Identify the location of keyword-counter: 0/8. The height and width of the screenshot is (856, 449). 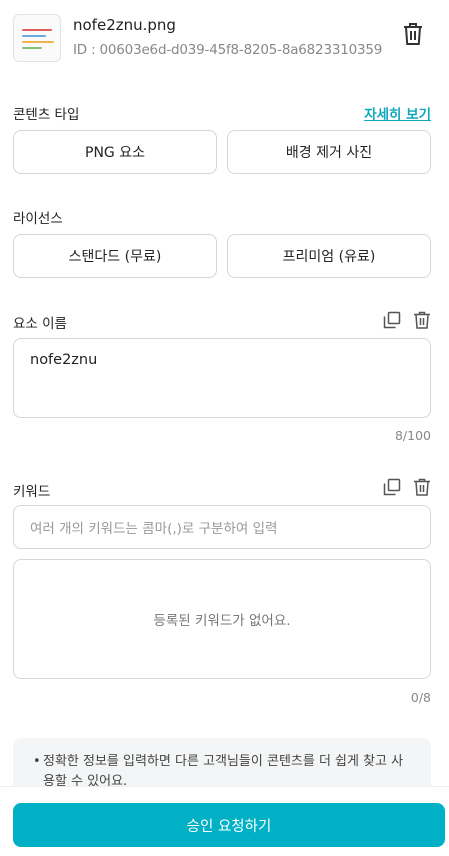
(420, 697).